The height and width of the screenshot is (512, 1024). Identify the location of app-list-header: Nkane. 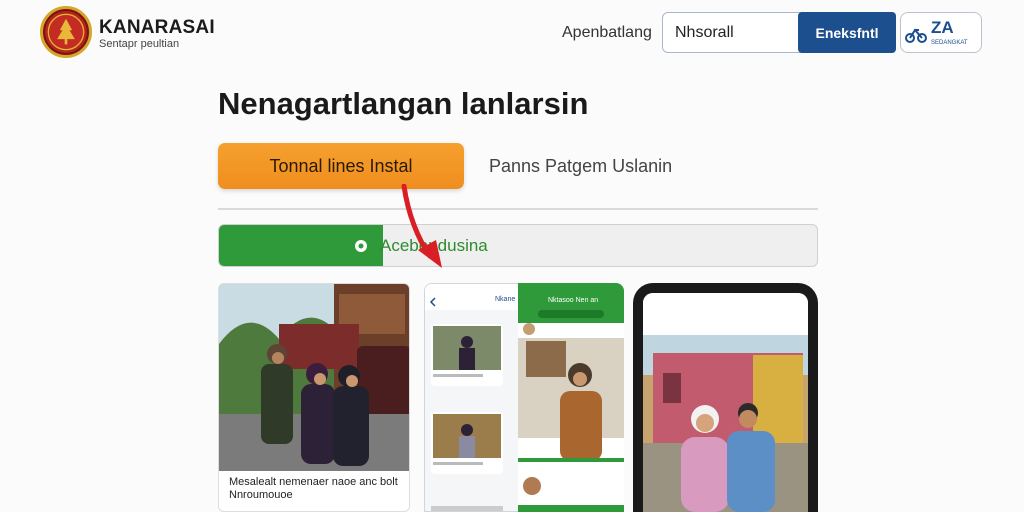
(505, 299).